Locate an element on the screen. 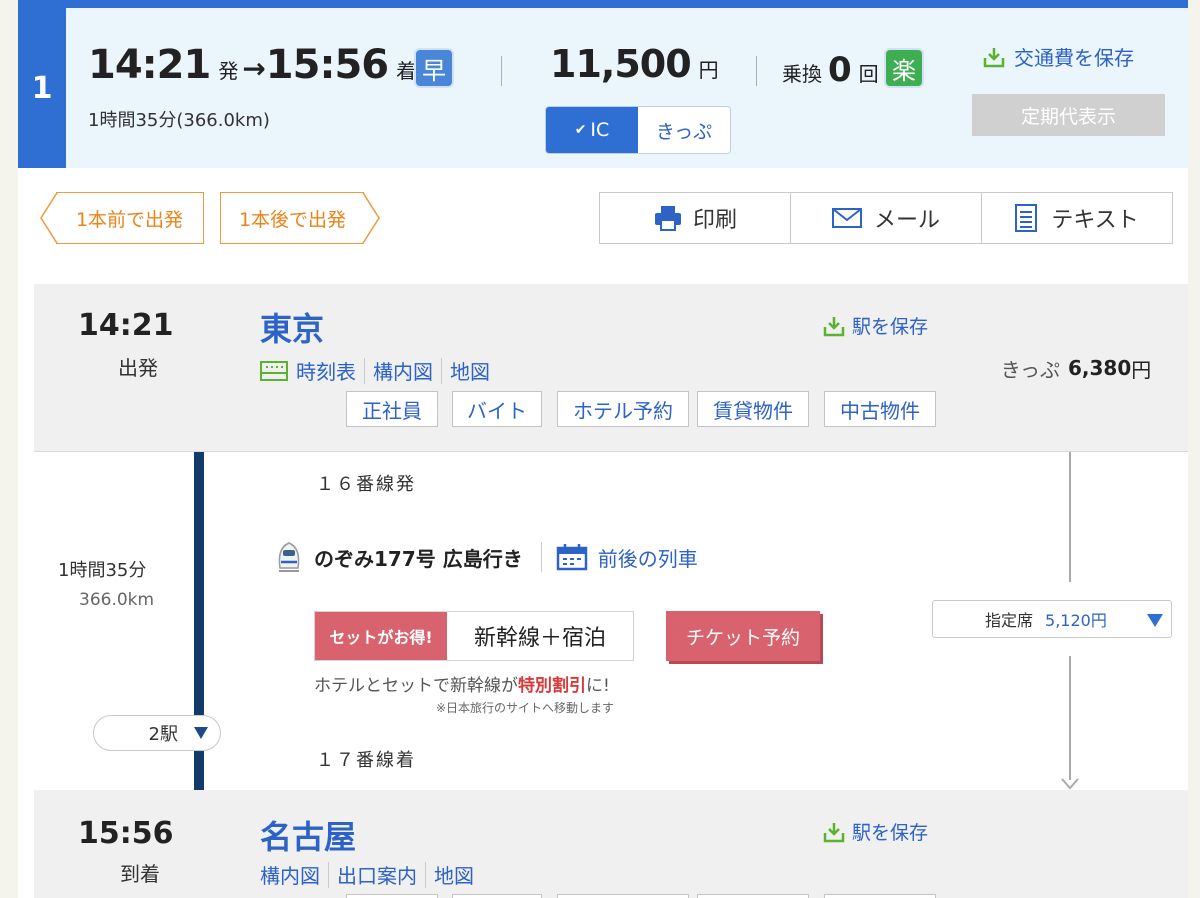 The width and height of the screenshot is (1200, 898). transfer-count: 0 is located at coordinates (840, 70).